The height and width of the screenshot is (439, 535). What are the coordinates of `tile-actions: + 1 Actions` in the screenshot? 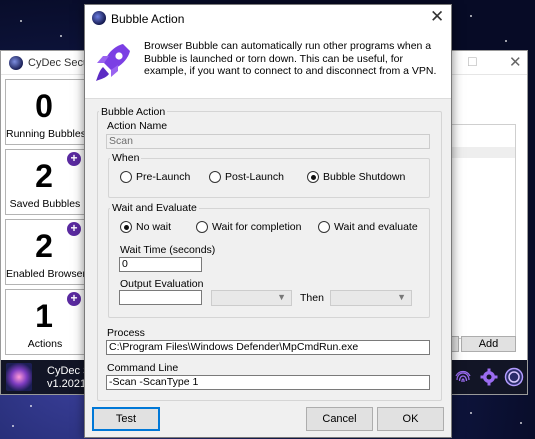 It's located at (45, 322).